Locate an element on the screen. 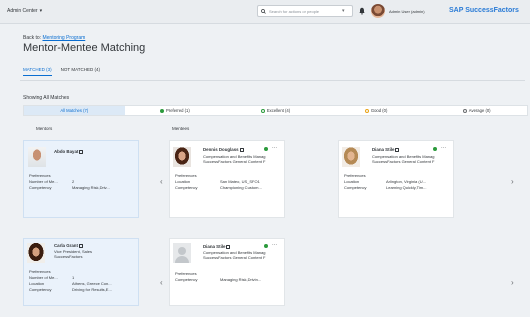 The image size is (530, 317). preferred-status-icon is located at coordinates (162, 110).